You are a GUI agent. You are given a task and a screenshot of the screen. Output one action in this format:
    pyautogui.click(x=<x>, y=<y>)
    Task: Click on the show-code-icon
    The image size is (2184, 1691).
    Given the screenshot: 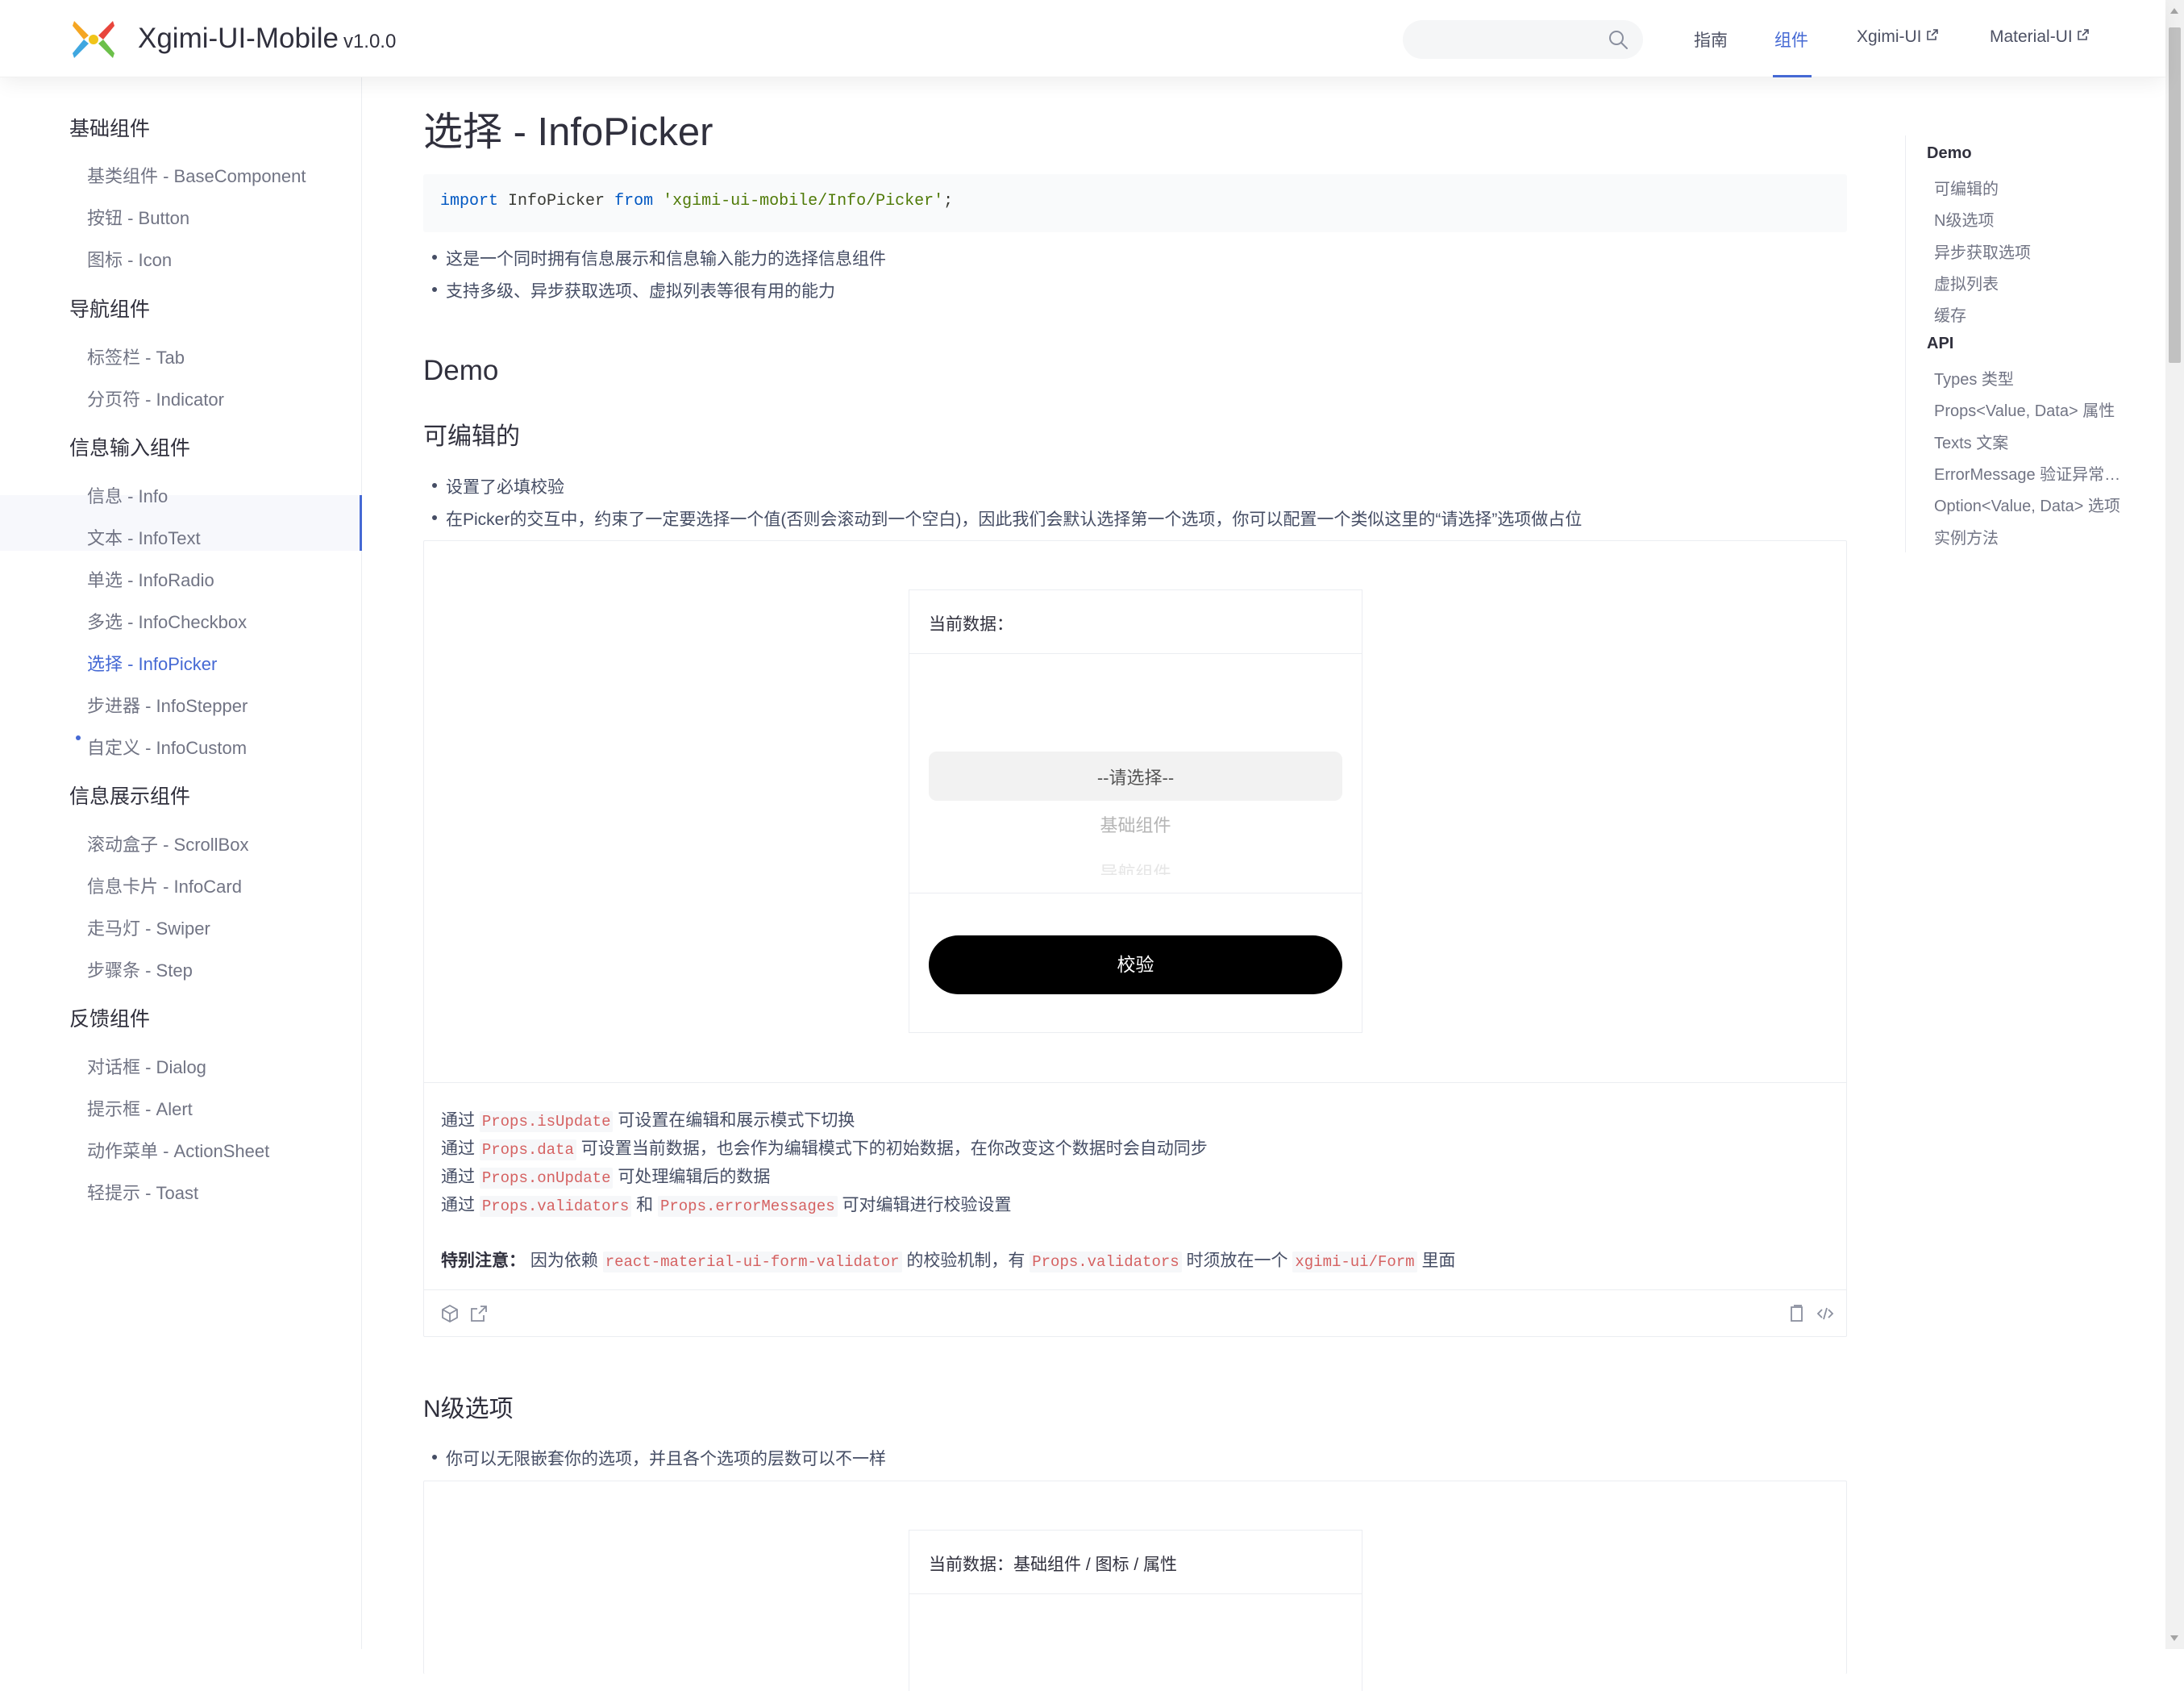 What is the action you would take?
    pyautogui.click(x=1825, y=1313)
    